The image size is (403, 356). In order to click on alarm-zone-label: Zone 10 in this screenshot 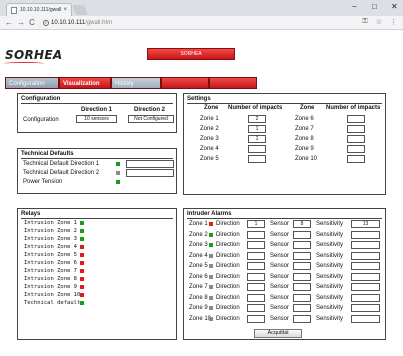, I will do `click(200, 318)`.